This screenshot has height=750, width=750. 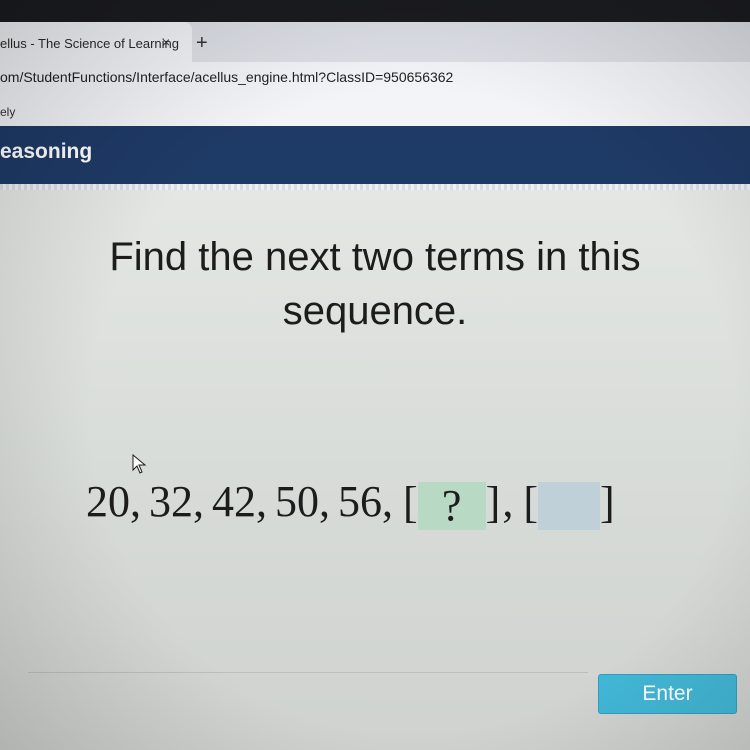 I want to click on sequence-term: 32, so click(x=171, y=501).